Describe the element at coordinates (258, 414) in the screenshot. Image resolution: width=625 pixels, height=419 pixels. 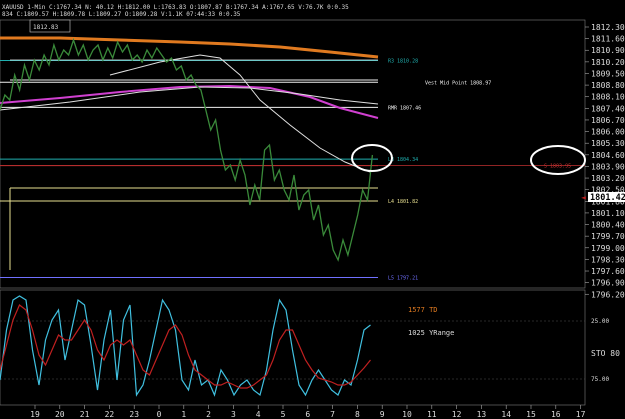
I see `time-tick-label: 4` at that location.